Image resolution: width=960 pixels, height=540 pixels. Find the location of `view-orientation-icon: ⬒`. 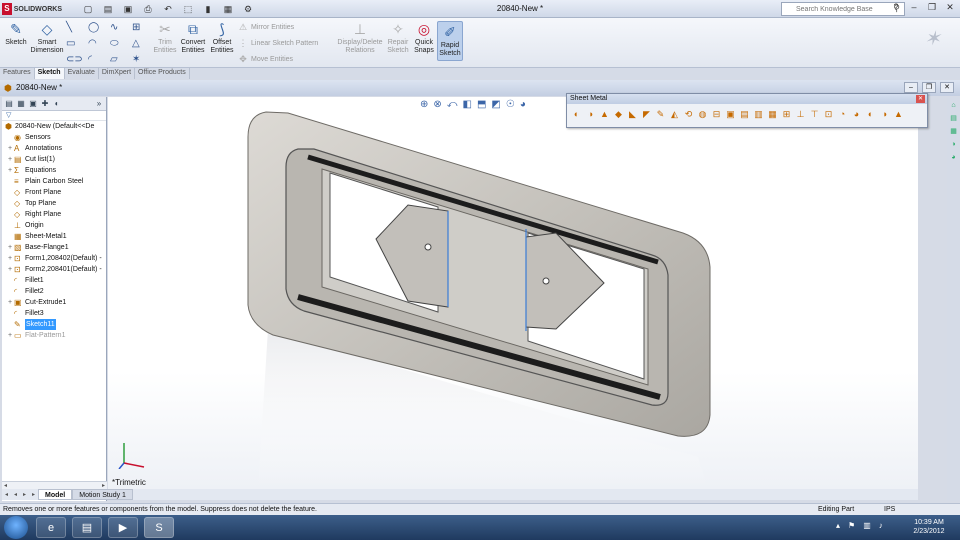

view-orientation-icon: ⬒ is located at coordinates (481, 104).